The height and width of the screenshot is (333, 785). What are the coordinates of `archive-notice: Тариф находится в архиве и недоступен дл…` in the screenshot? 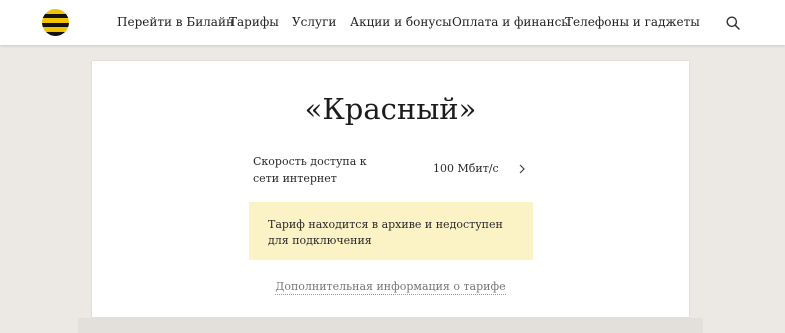 It's located at (391, 231).